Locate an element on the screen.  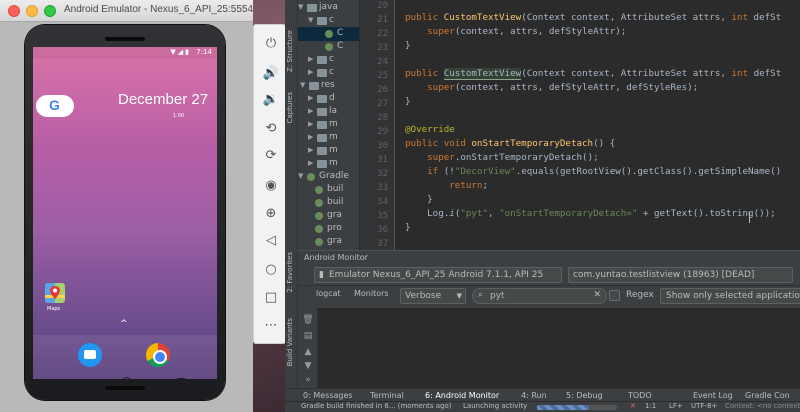
home-icon is located at coordinates (126, 378).